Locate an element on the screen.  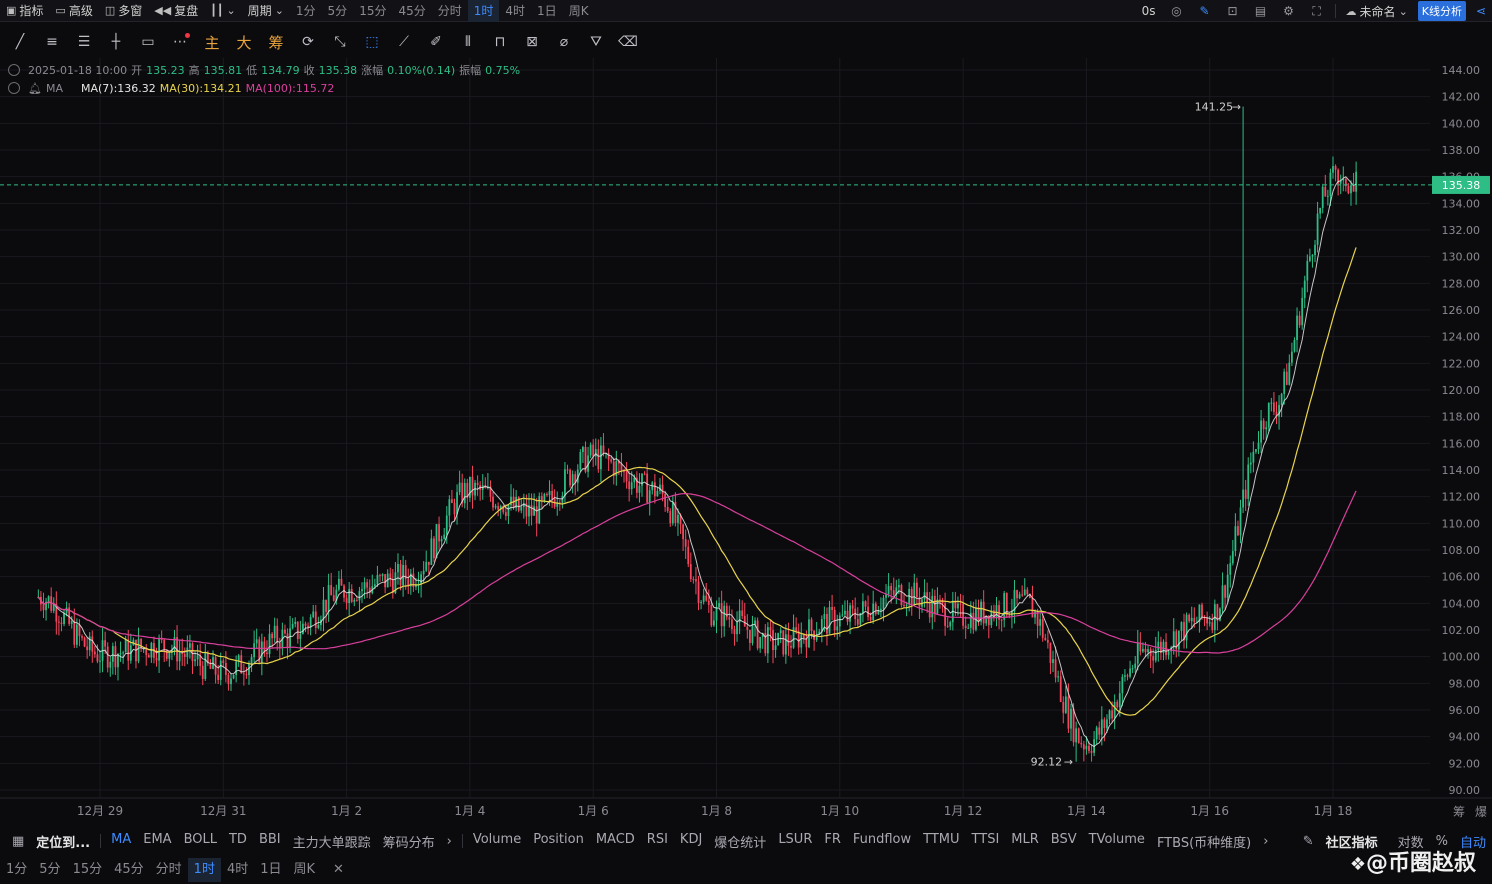
sub-indicator-4: KDJ is located at coordinates (691, 841).